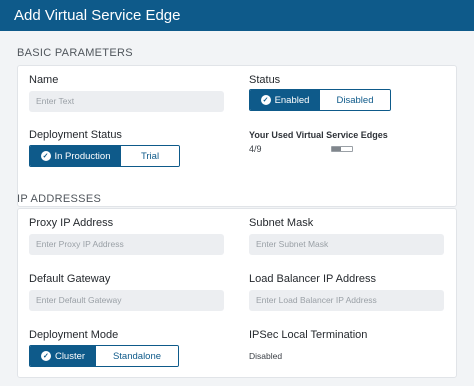 The height and width of the screenshot is (386, 474). What do you see at coordinates (292, 100) in the screenshot?
I see `status-enabled-label: Enabled` at bounding box center [292, 100].